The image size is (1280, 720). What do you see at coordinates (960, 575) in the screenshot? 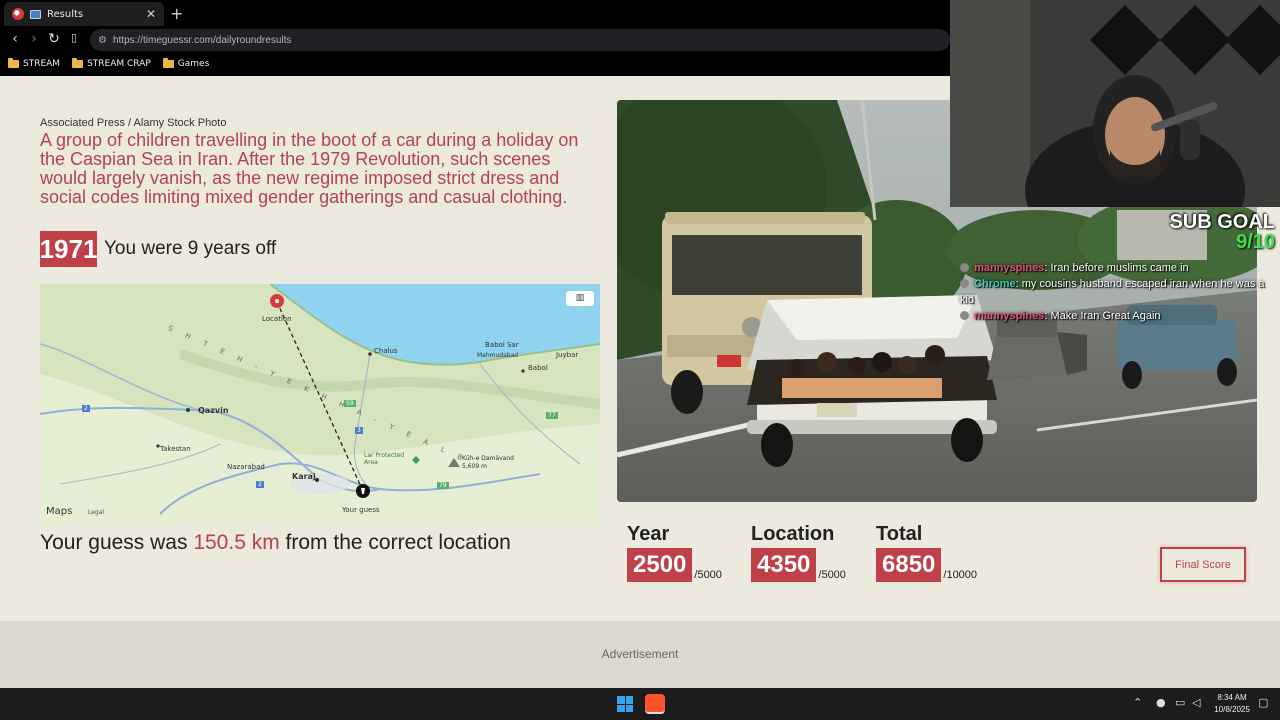
I see `total-score-max: /10000` at bounding box center [960, 575].